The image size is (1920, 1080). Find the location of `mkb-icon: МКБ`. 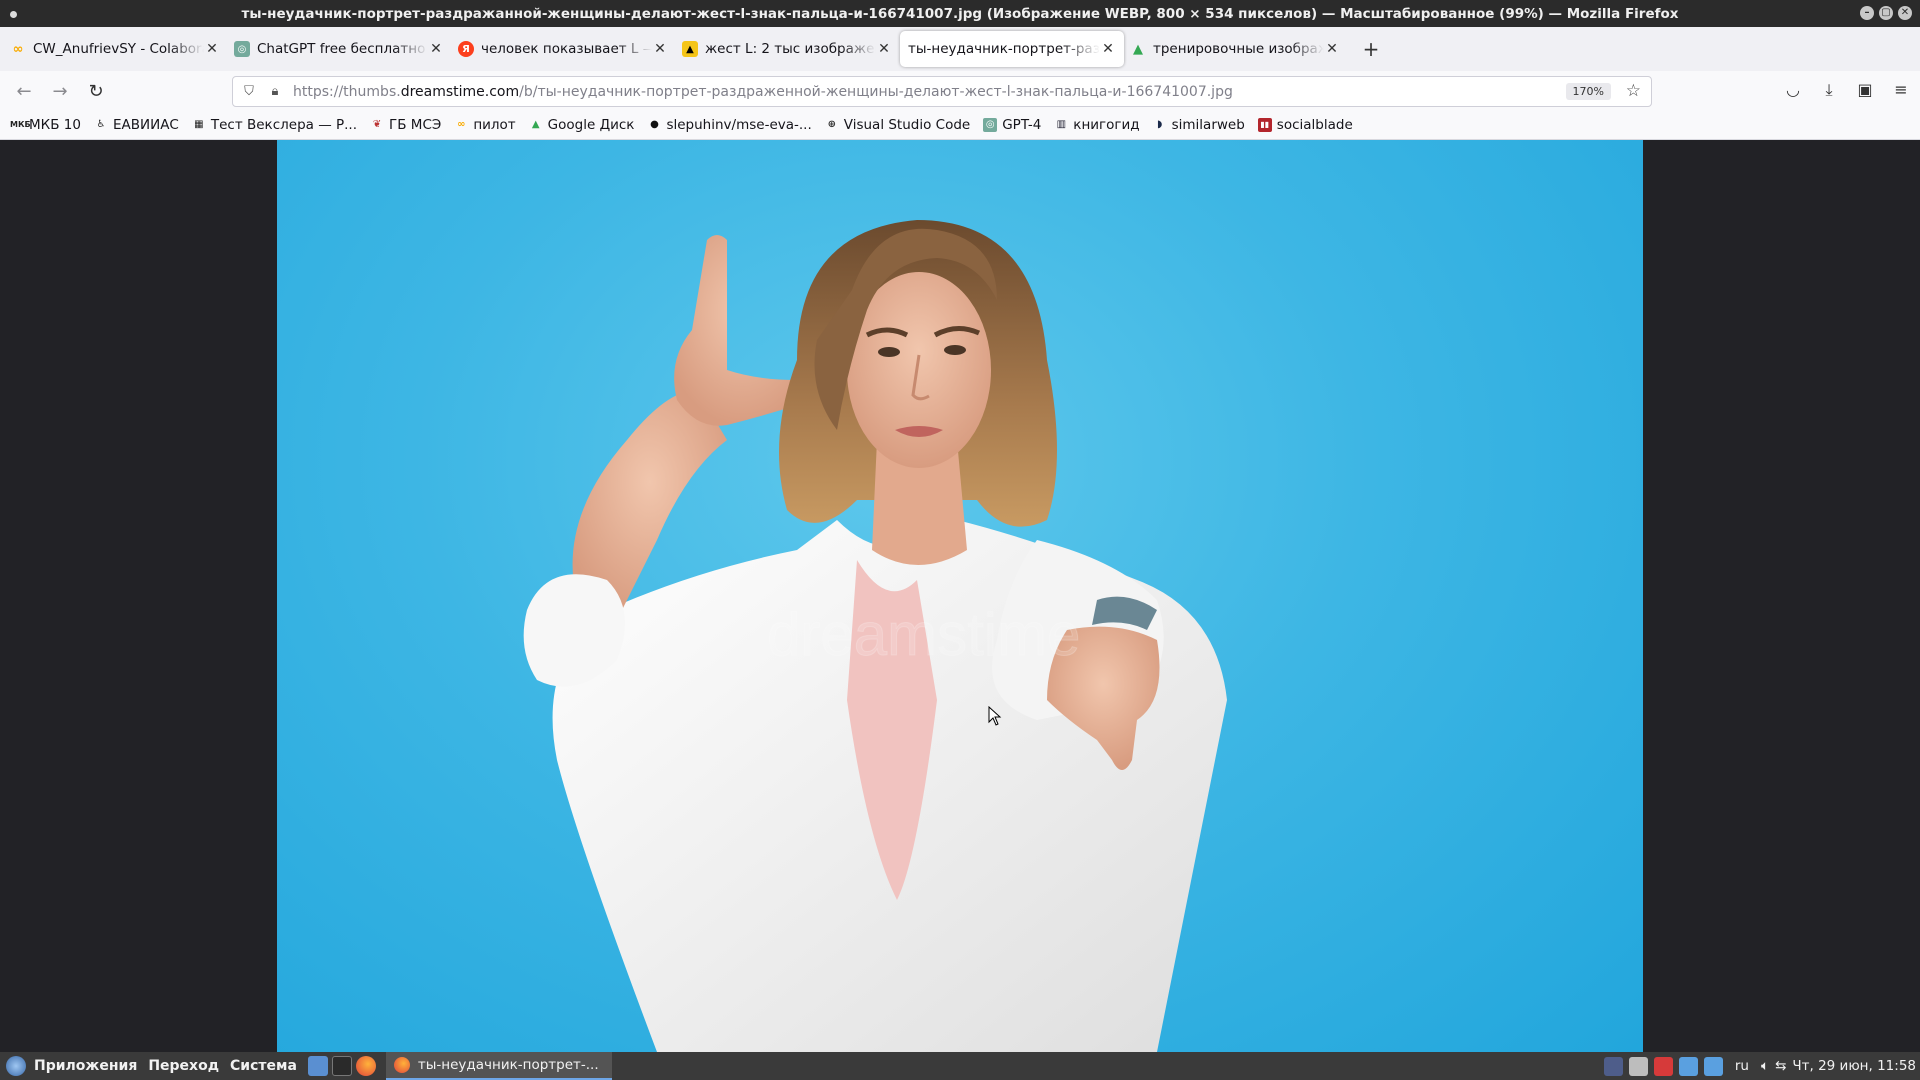

mkb-icon: МКБ is located at coordinates (20, 124).